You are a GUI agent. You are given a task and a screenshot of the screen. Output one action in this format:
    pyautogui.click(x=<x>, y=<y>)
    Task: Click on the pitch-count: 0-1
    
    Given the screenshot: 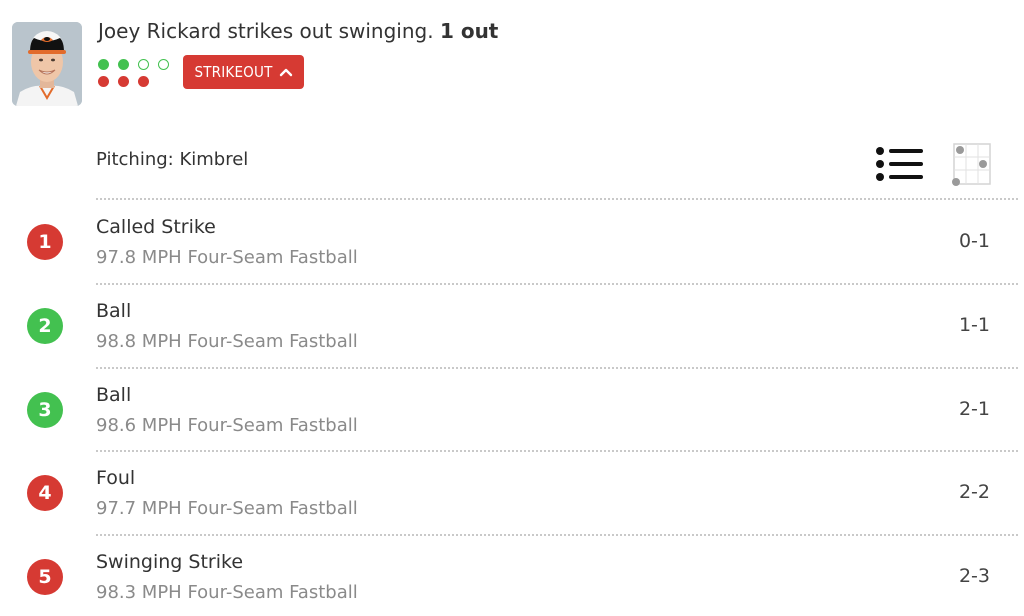 What is the action you would take?
    pyautogui.click(x=974, y=241)
    